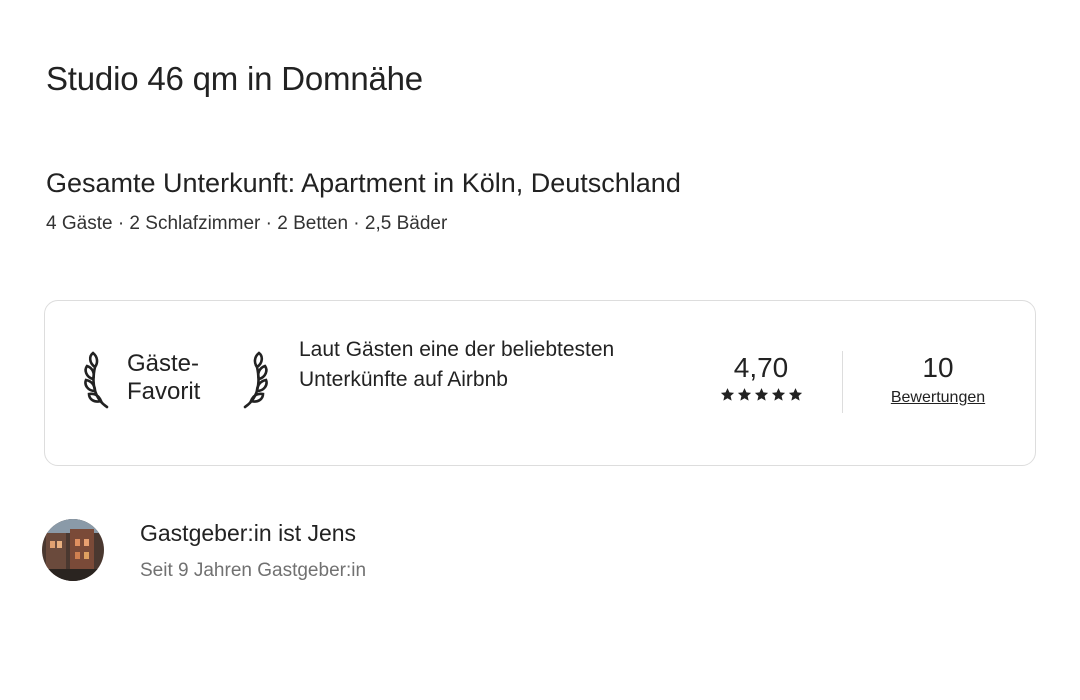  What do you see at coordinates (938, 398) in the screenshot?
I see `reviews-link: Bewertungen` at bounding box center [938, 398].